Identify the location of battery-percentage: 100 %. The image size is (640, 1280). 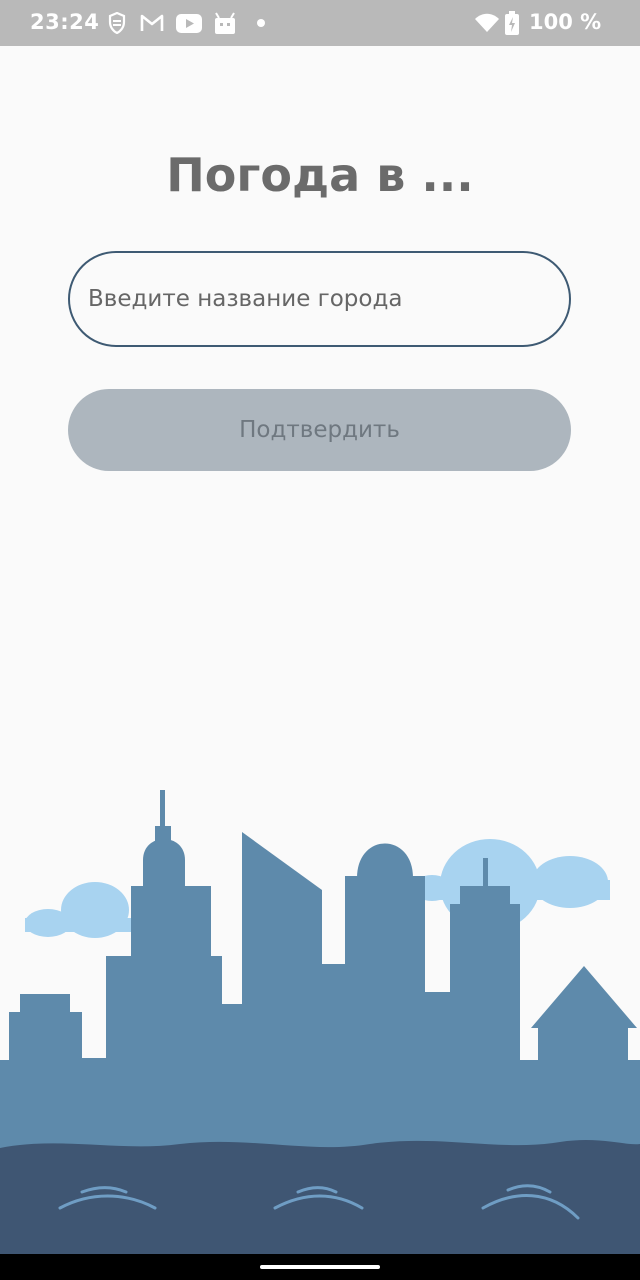
(565, 22).